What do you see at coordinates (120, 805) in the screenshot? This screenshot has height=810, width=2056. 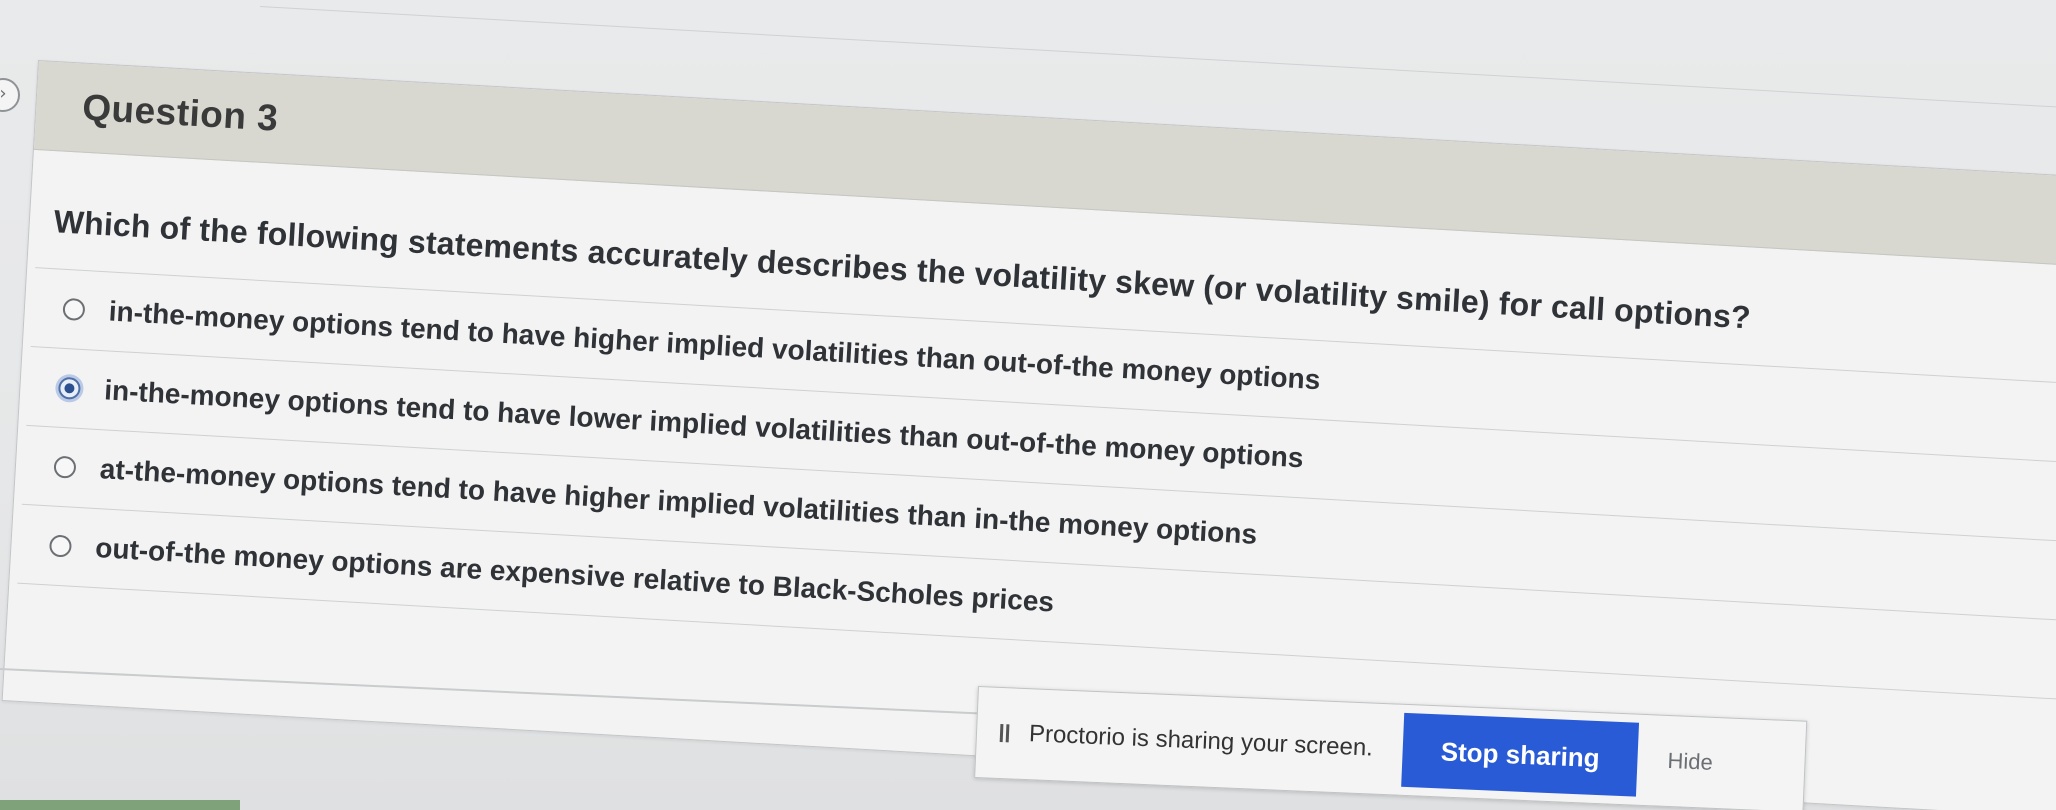 I see `taskbar-edge` at bounding box center [120, 805].